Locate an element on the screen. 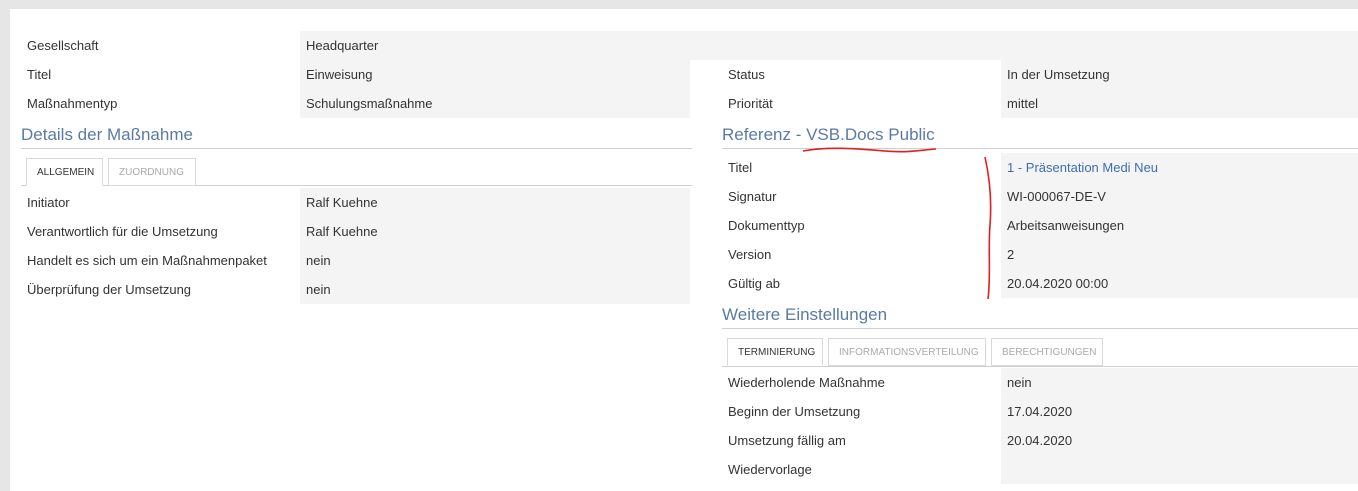  status-label: Status is located at coordinates (746, 74).